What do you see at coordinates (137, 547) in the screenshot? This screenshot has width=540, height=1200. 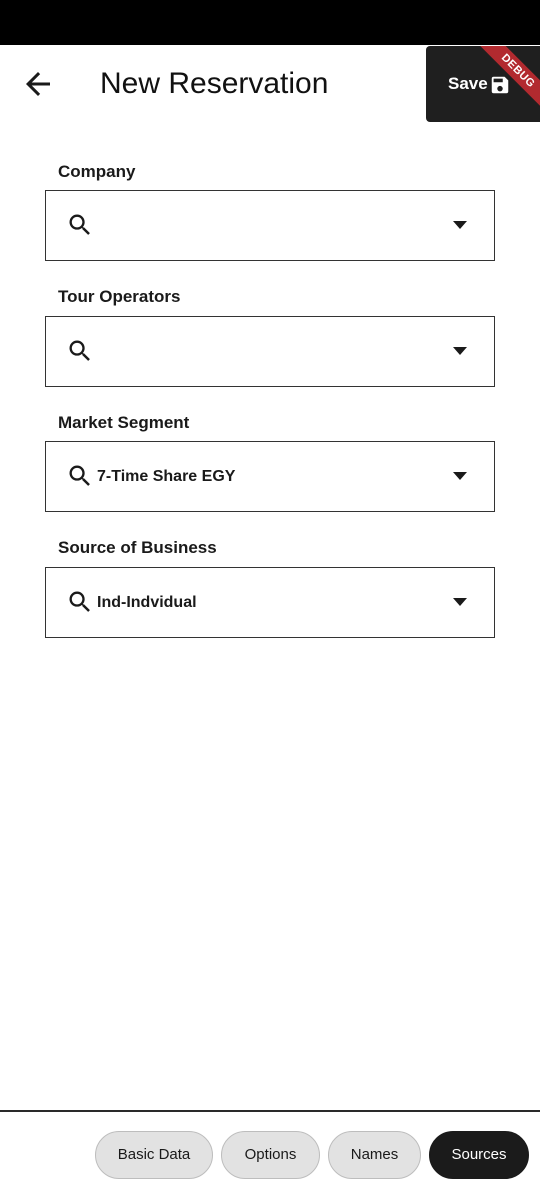 I see `source-of-business-label: Source of Business` at bounding box center [137, 547].